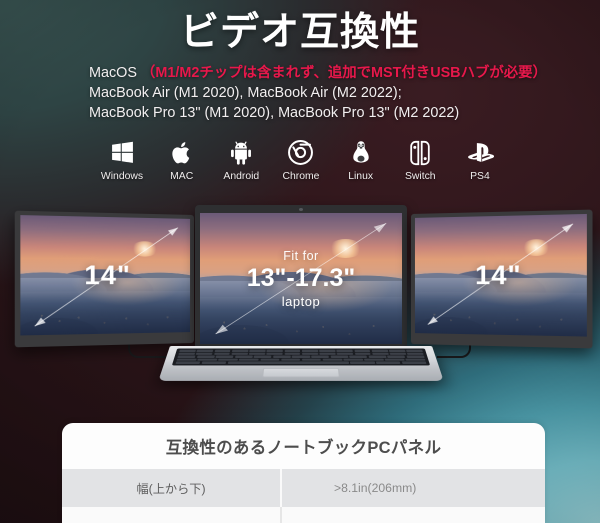  I want to click on os-item-switch: Switch, so click(420, 160).